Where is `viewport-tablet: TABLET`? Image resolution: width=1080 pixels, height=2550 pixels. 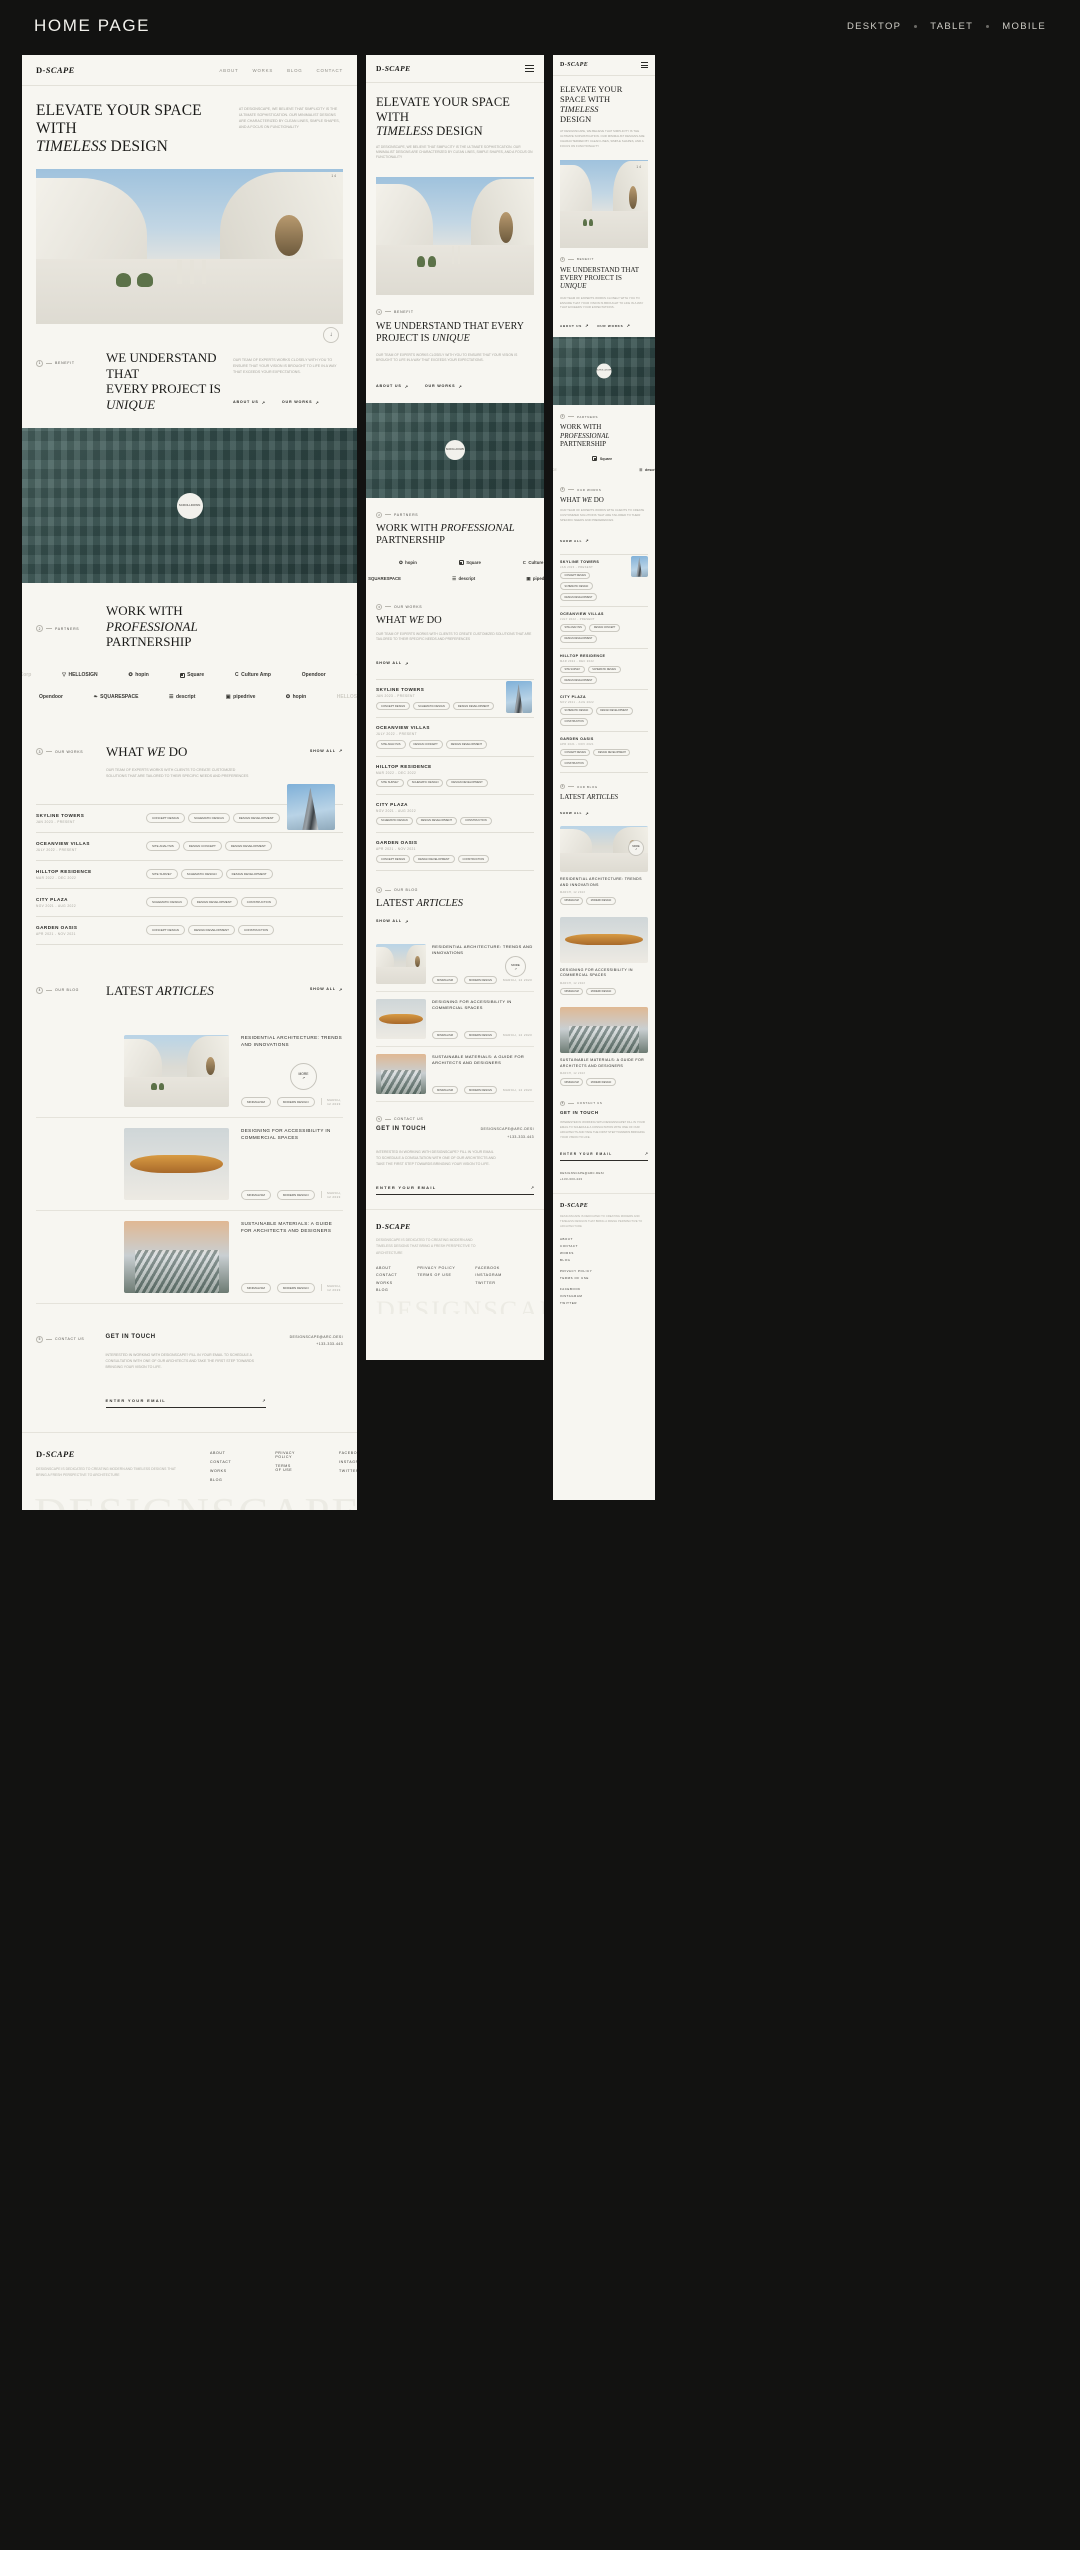 viewport-tablet: TABLET is located at coordinates (951, 26).